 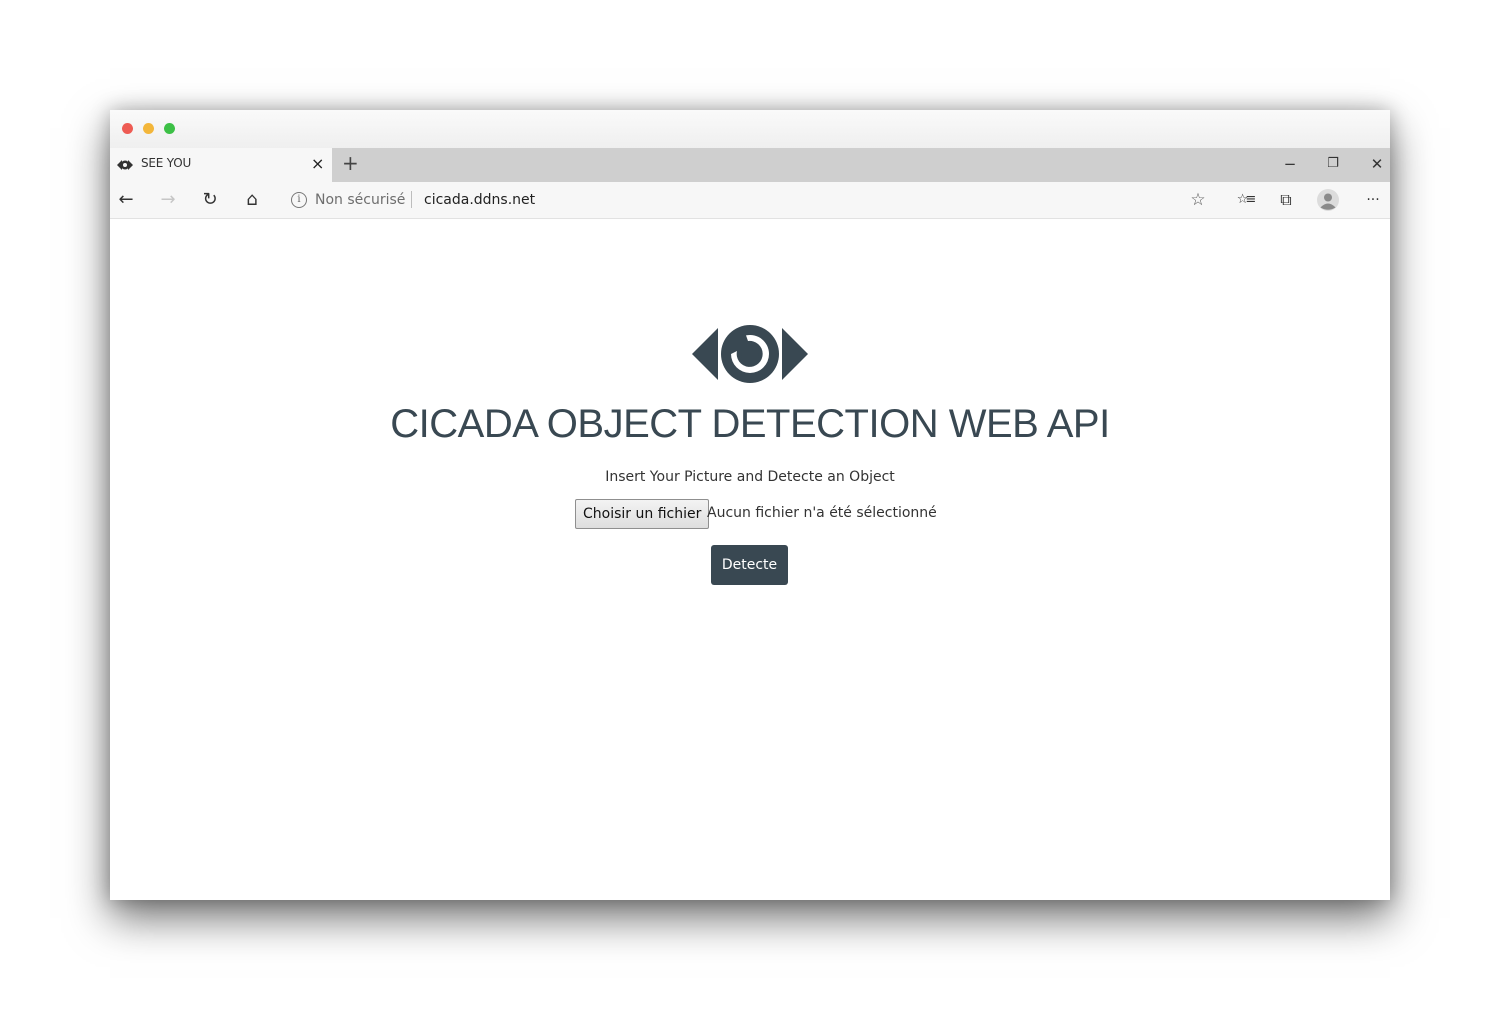 I want to click on collections-icon: ⧉, so click(x=1286, y=200).